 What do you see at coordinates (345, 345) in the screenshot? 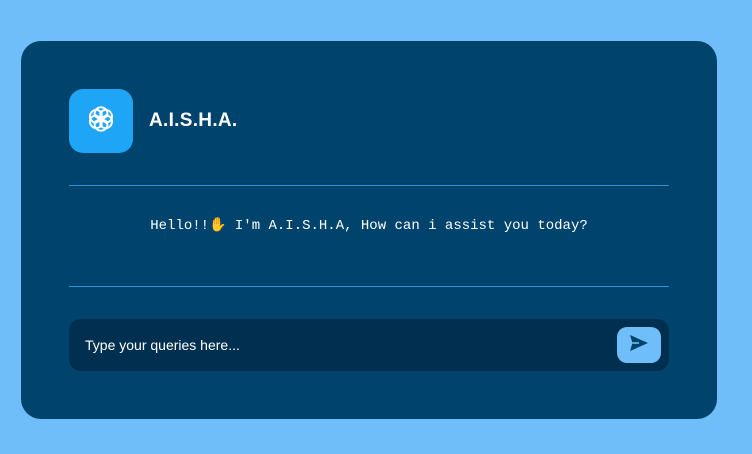
I see `query-input` at bounding box center [345, 345].